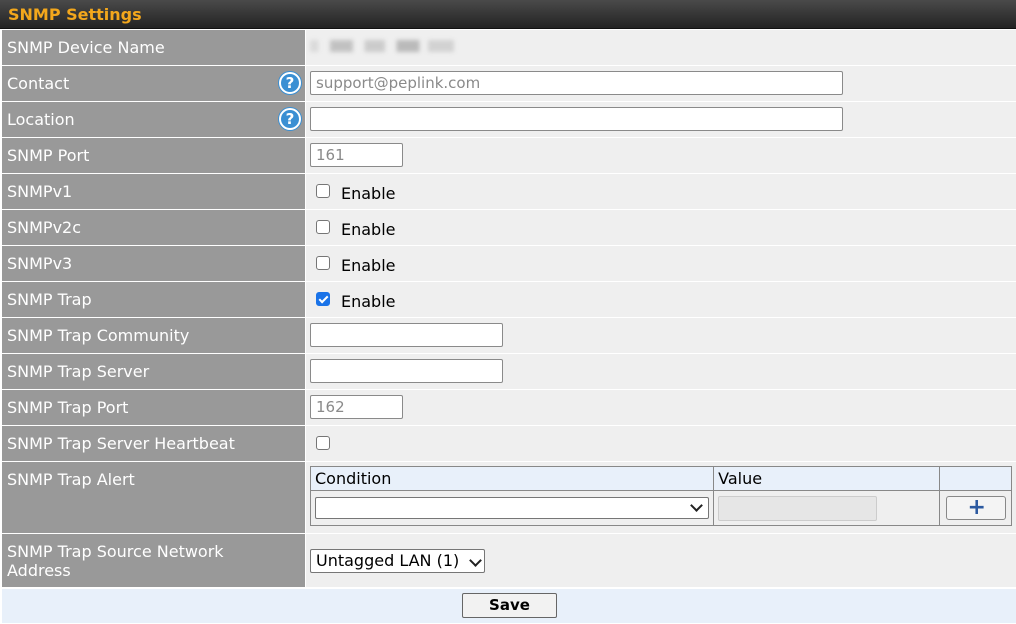 This screenshot has height=624, width=1016. Describe the element at coordinates (798, 508) in the screenshot. I see `value-input` at that location.